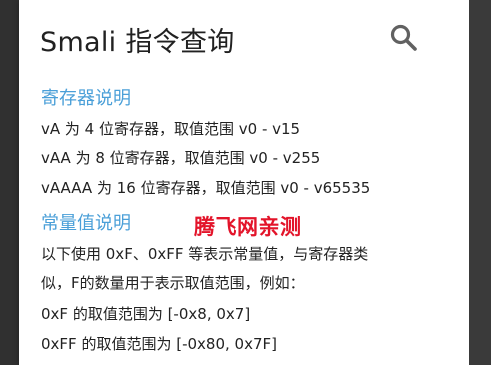 This screenshot has height=365, width=491. I want to click on background-scrim-right, so click(480, 182).